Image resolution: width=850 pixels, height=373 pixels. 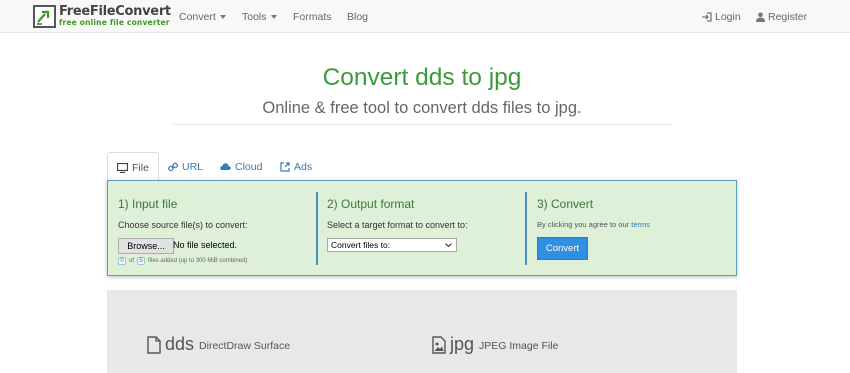 What do you see at coordinates (141, 261) in the screenshot?
I see `file-count-max: 5` at bounding box center [141, 261].